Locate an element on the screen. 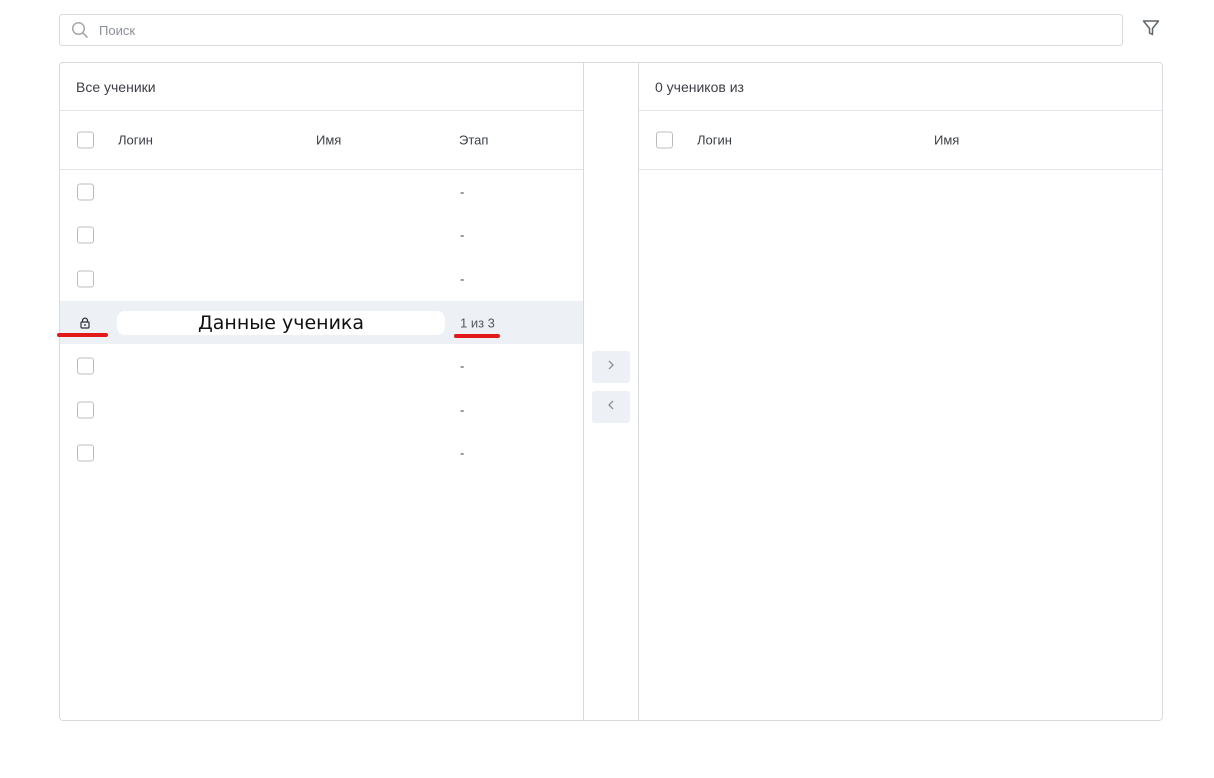 The width and height of the screenshot is (1214, 778). table-row-locked: Данные ученика 1 из 3 is located at coordinates (321, 322).